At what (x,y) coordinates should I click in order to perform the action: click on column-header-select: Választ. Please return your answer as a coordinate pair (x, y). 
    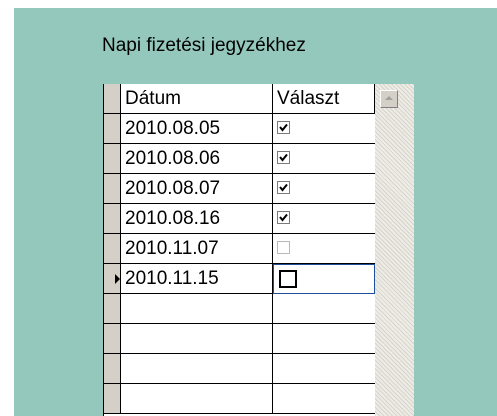
    Looking at the image, I should click on (324, 99).